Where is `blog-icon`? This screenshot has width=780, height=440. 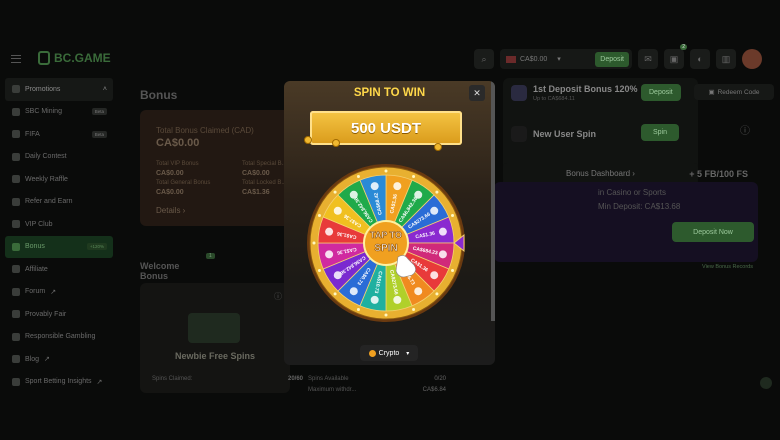 blog-icon is located at coordinates (16, 359).